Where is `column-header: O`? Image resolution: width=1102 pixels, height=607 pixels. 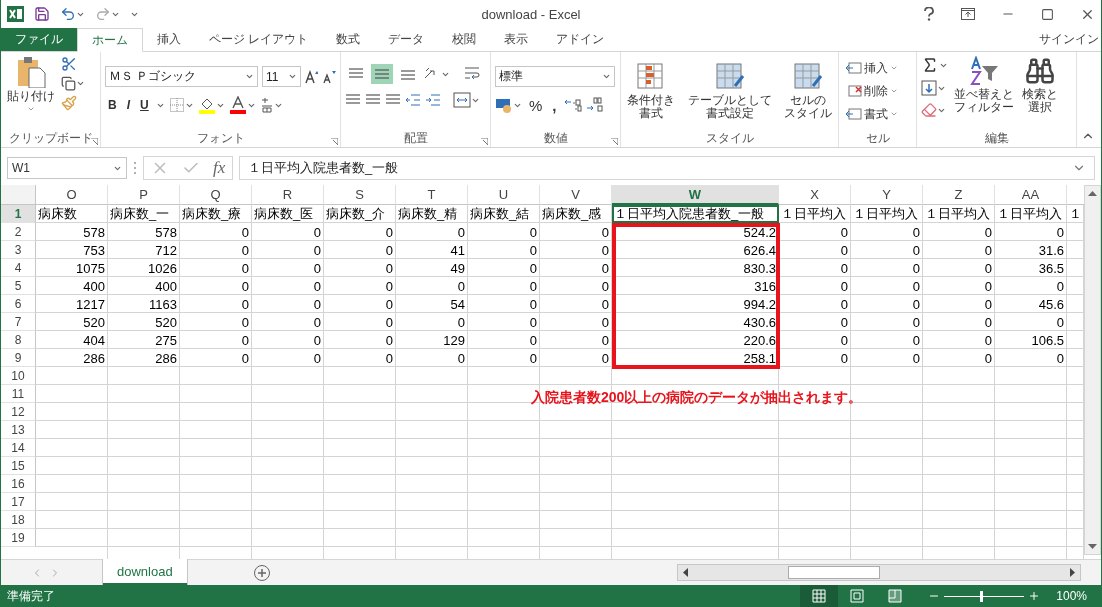
column-header: O is located at coordinates (72, 195).